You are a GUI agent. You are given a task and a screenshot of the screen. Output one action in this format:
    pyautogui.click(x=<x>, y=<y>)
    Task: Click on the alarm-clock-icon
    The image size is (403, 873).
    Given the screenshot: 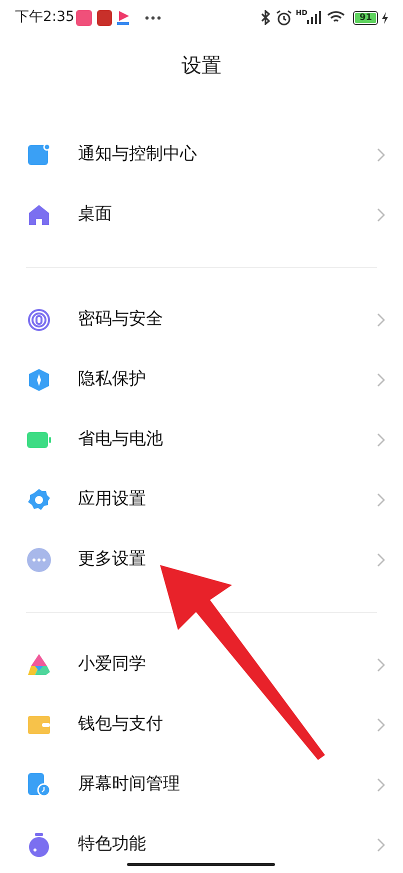 What is the action you would take?
    pyautogui.click(x=284, y=18)
    